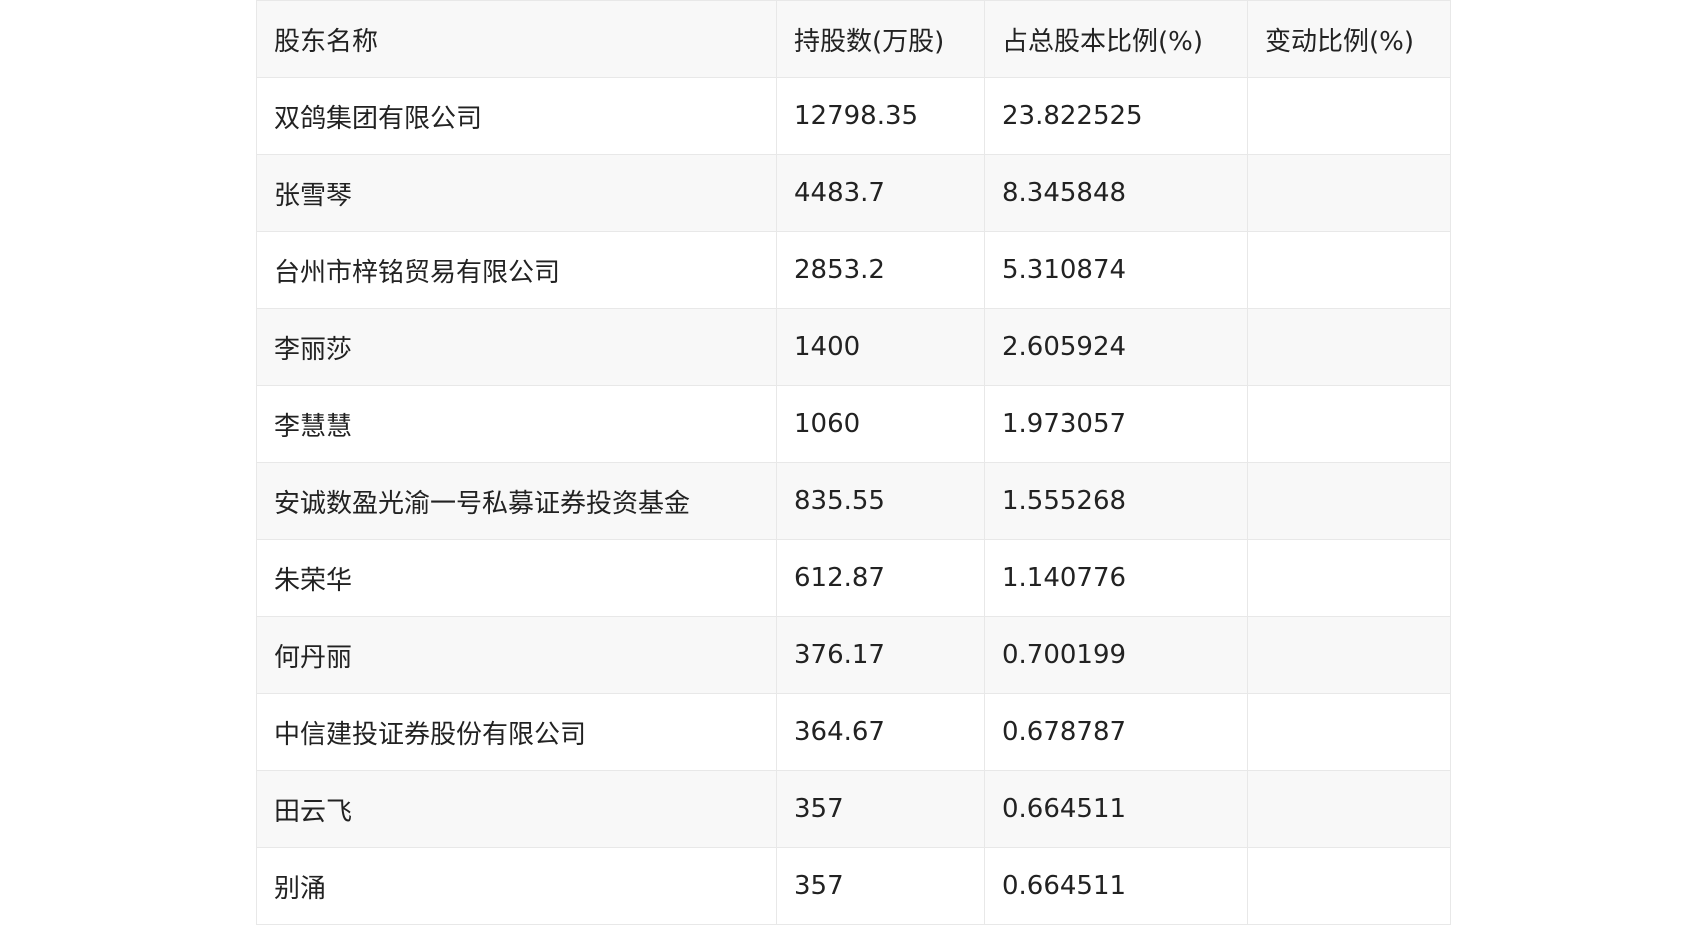 The width and height of the screenshot is (1700, 938). Describe the element at coordinates (1116, 655) in the screenshot. I see `cell-share-ratio: 0.700199` at that location.